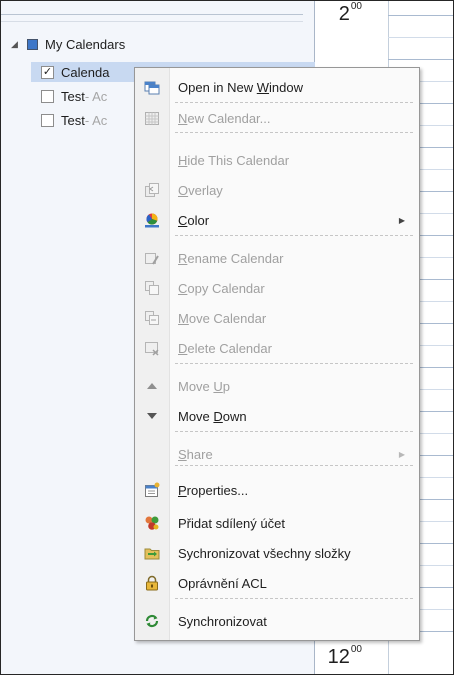 The width and height of the screenshot is (454, 675). What do you see at coordinates (152, 18) in the screenshot?
I see `pane-divider` at bounding box center [152, 18].